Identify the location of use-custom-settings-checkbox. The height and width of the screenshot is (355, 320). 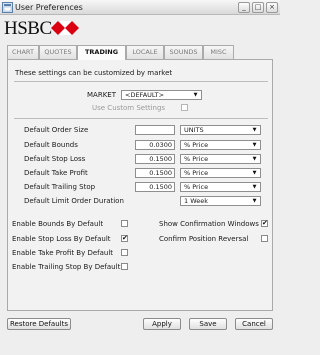
(184, 107).